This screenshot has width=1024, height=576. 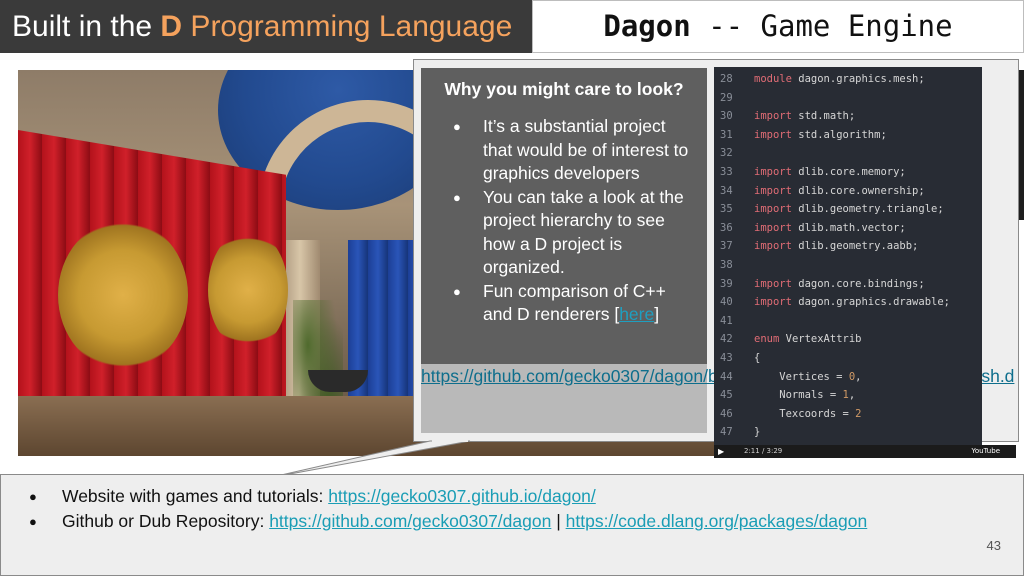 What do you see at coordinates (86, 26) in the screenshot?
I see `title-prefix: Built in the` at bounding box center [86, 26].